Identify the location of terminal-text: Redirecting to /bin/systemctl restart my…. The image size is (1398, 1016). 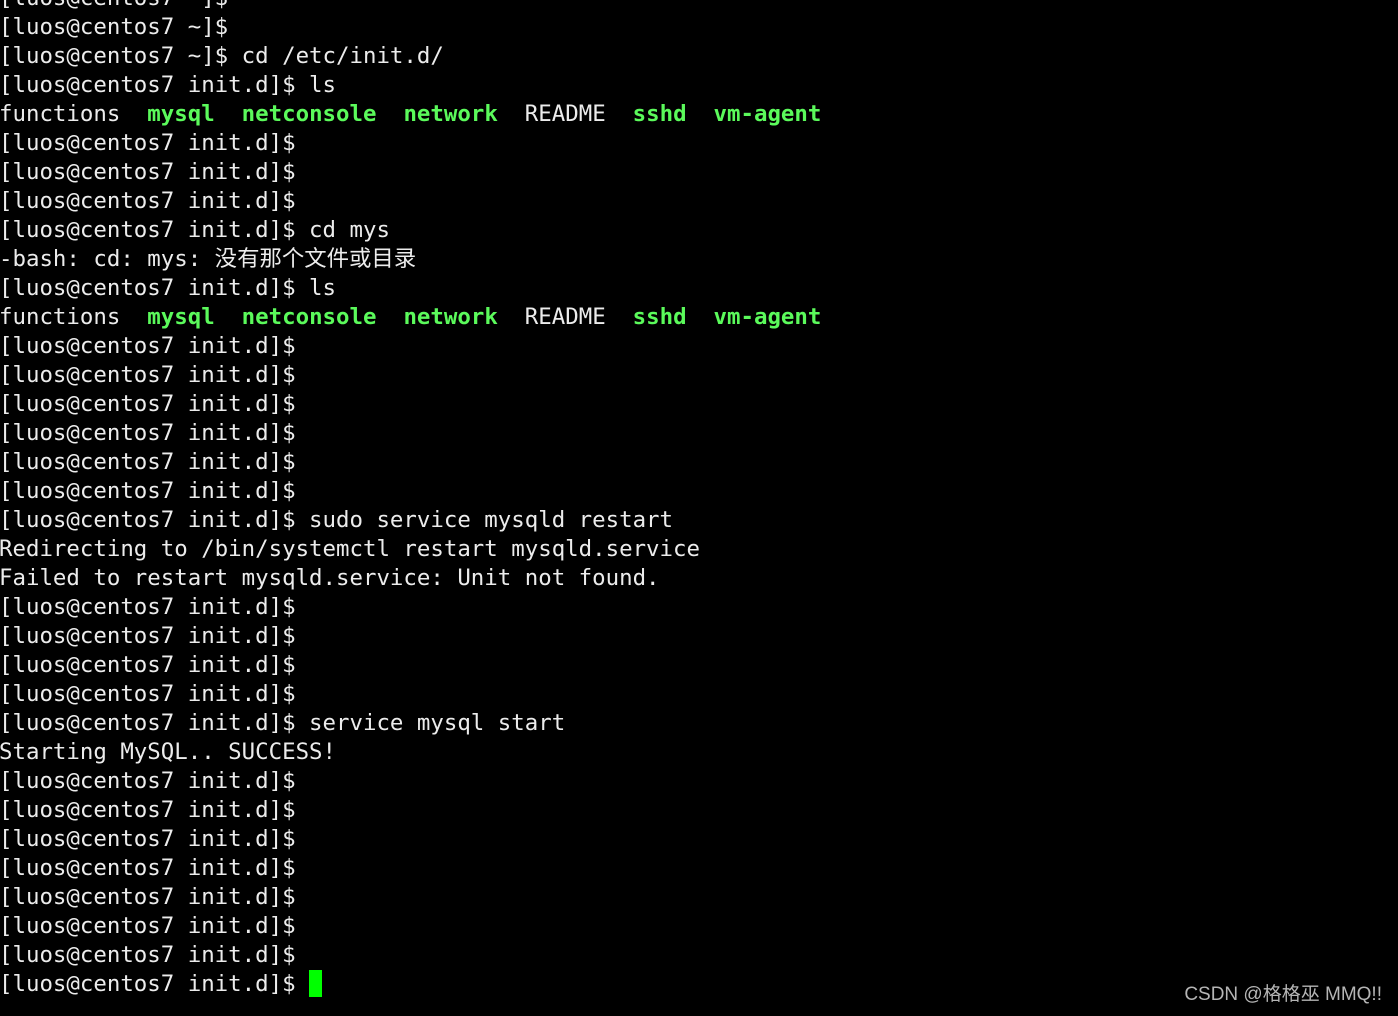
(350, 549).